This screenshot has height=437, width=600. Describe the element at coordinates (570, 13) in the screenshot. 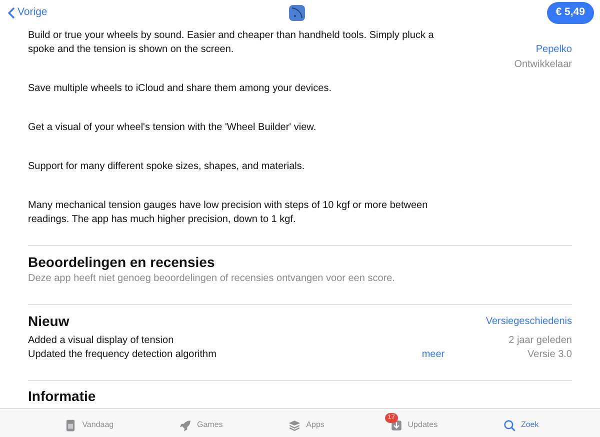

I see `price-button: € 5,49` at that location.